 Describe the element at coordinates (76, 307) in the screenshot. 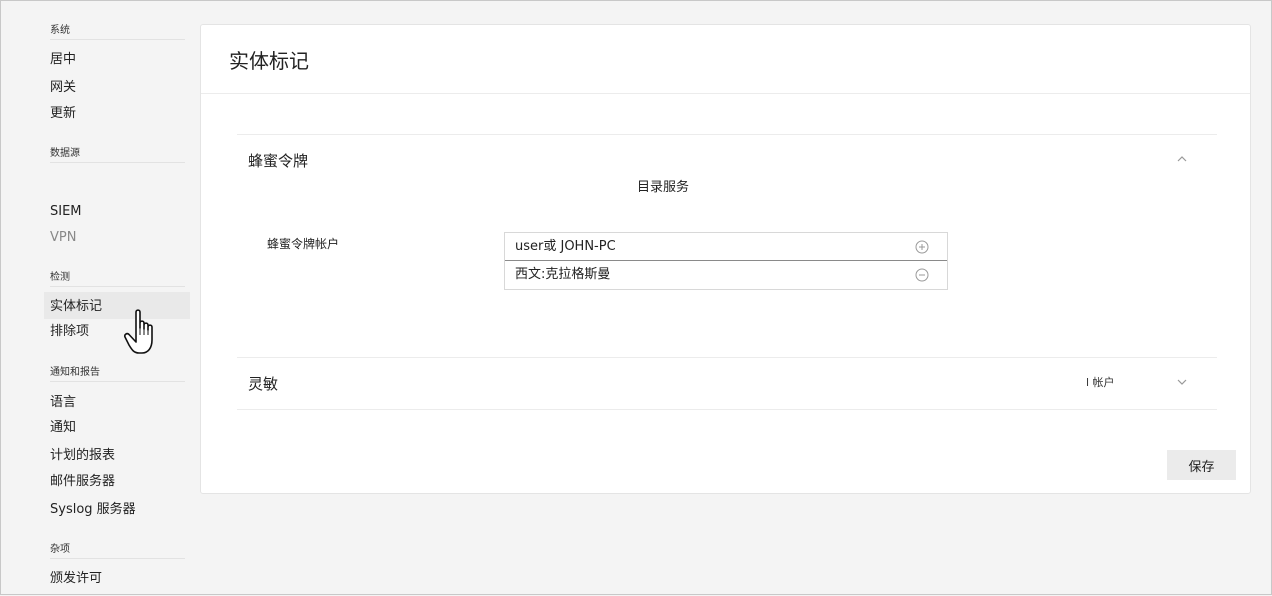

I see `sidebar-item-entity-tags: 实体标记` at that location.